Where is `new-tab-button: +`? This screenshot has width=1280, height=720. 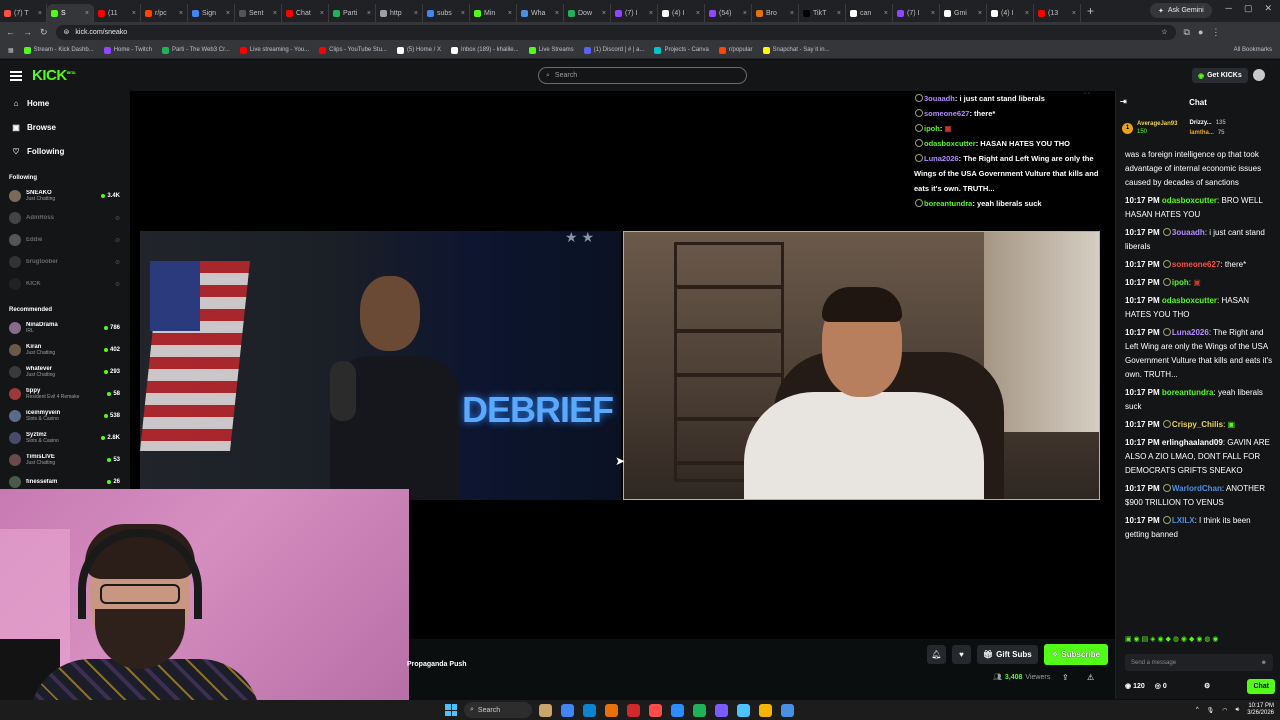
new-tab-button: + is located at coordinates (1090, 11).